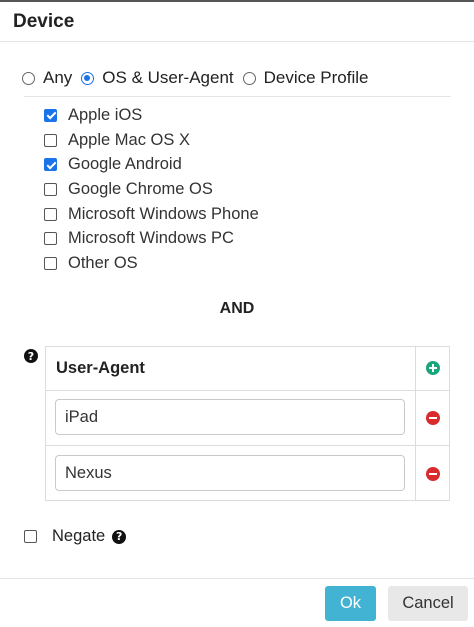 This screenshot has width=474, height=627. Describe the element at coordinates (237, 96) in the screenshot. I see `divider` at that location.